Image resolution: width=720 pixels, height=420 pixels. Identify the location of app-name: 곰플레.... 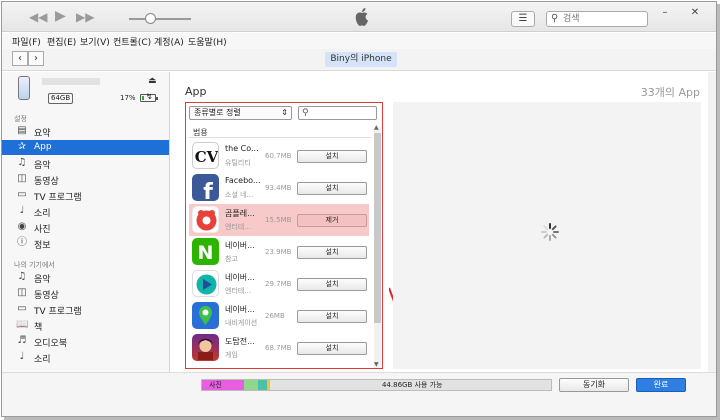
(240, 213).